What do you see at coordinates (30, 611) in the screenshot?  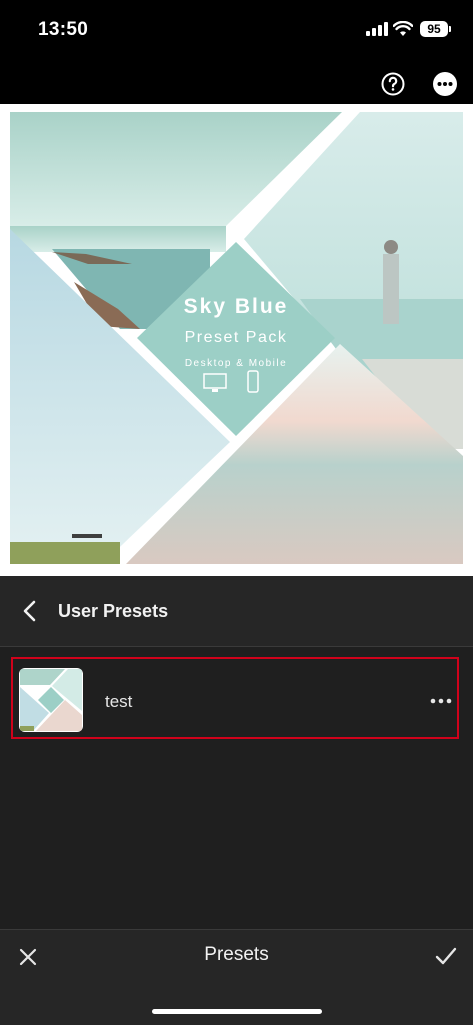 I see `chevron-left-icon` at bounding box center [30, 611].